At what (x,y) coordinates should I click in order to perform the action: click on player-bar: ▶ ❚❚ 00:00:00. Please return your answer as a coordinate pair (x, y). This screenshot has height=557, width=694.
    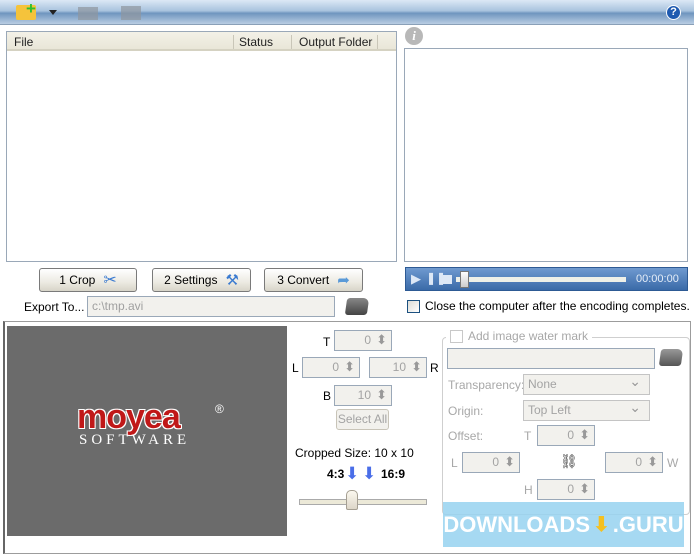
    Looking at the image, I should click on (546, 279).